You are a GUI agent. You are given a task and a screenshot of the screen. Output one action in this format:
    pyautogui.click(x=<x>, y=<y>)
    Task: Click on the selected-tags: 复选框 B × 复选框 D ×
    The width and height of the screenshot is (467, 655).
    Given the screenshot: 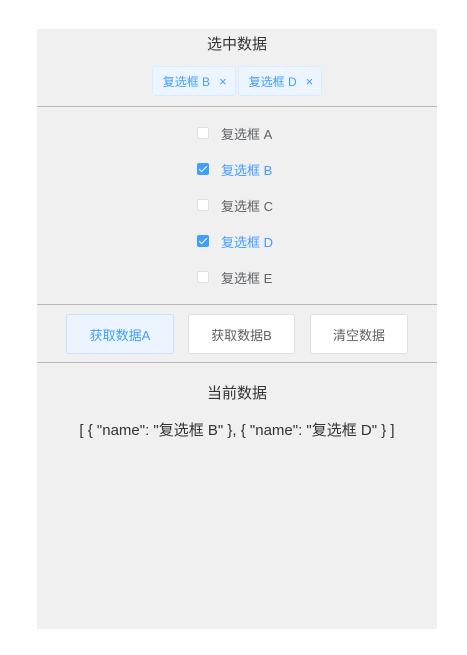 What is the action you would take?
    pyautogui.click(x=237, y=81)
    